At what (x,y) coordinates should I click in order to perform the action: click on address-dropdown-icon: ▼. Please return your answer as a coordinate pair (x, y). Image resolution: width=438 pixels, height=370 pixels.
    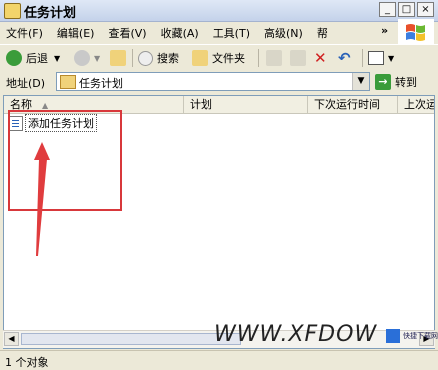
    Looking at the image, I should click on (360, 81).